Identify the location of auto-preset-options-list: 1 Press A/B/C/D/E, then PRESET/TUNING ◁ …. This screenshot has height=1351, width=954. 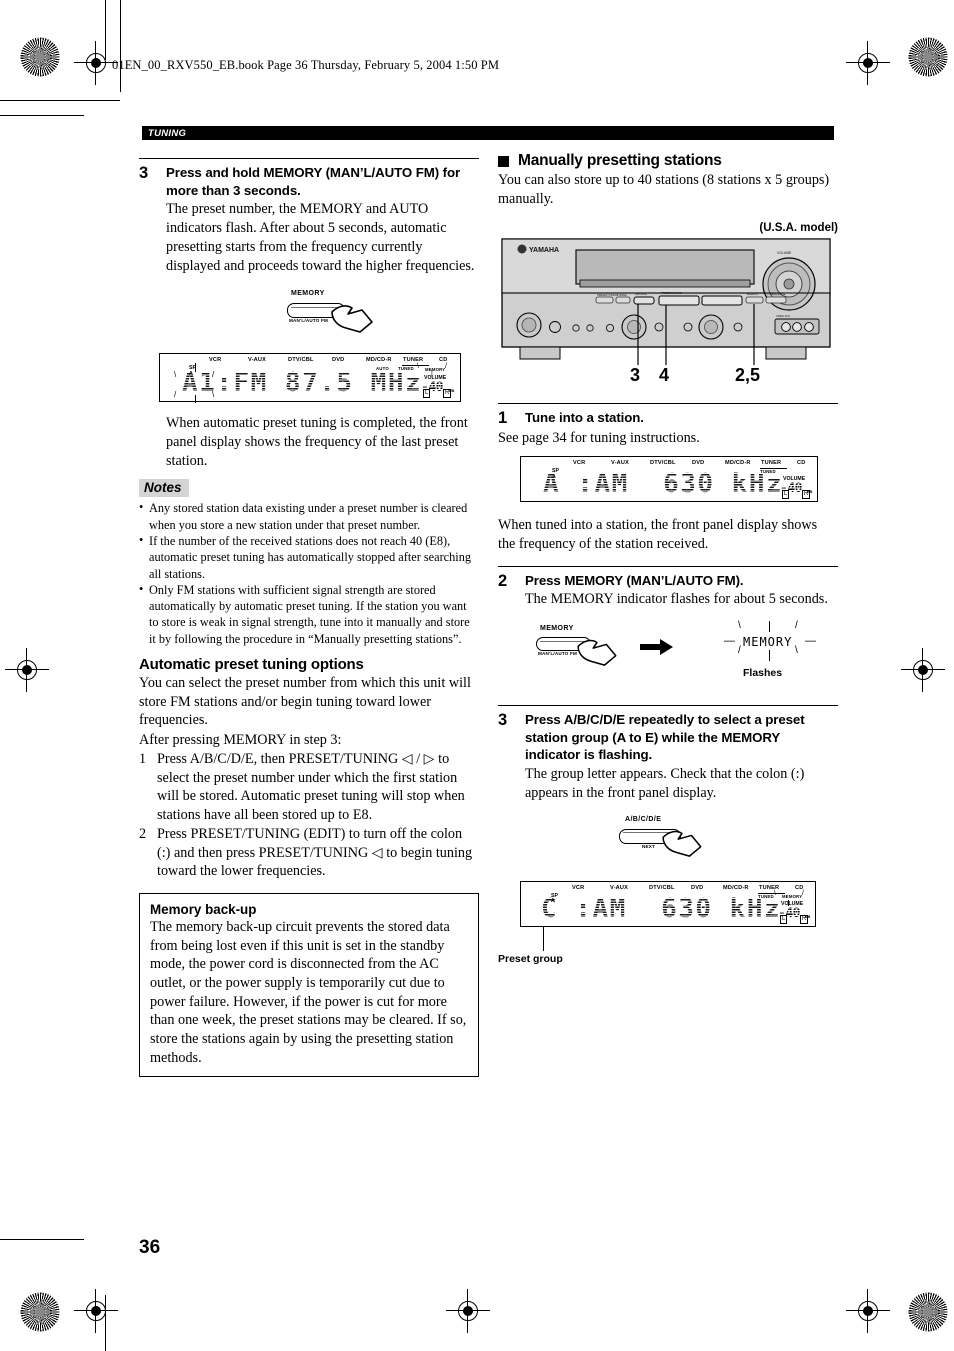
(309, 815).